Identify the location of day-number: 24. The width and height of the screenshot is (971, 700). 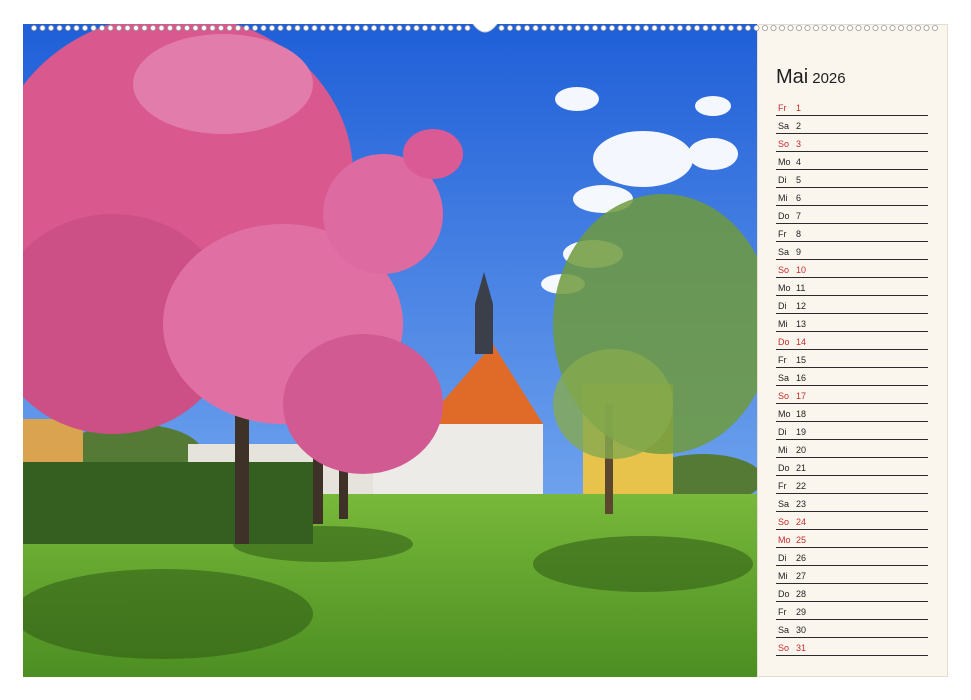
(801, 522).